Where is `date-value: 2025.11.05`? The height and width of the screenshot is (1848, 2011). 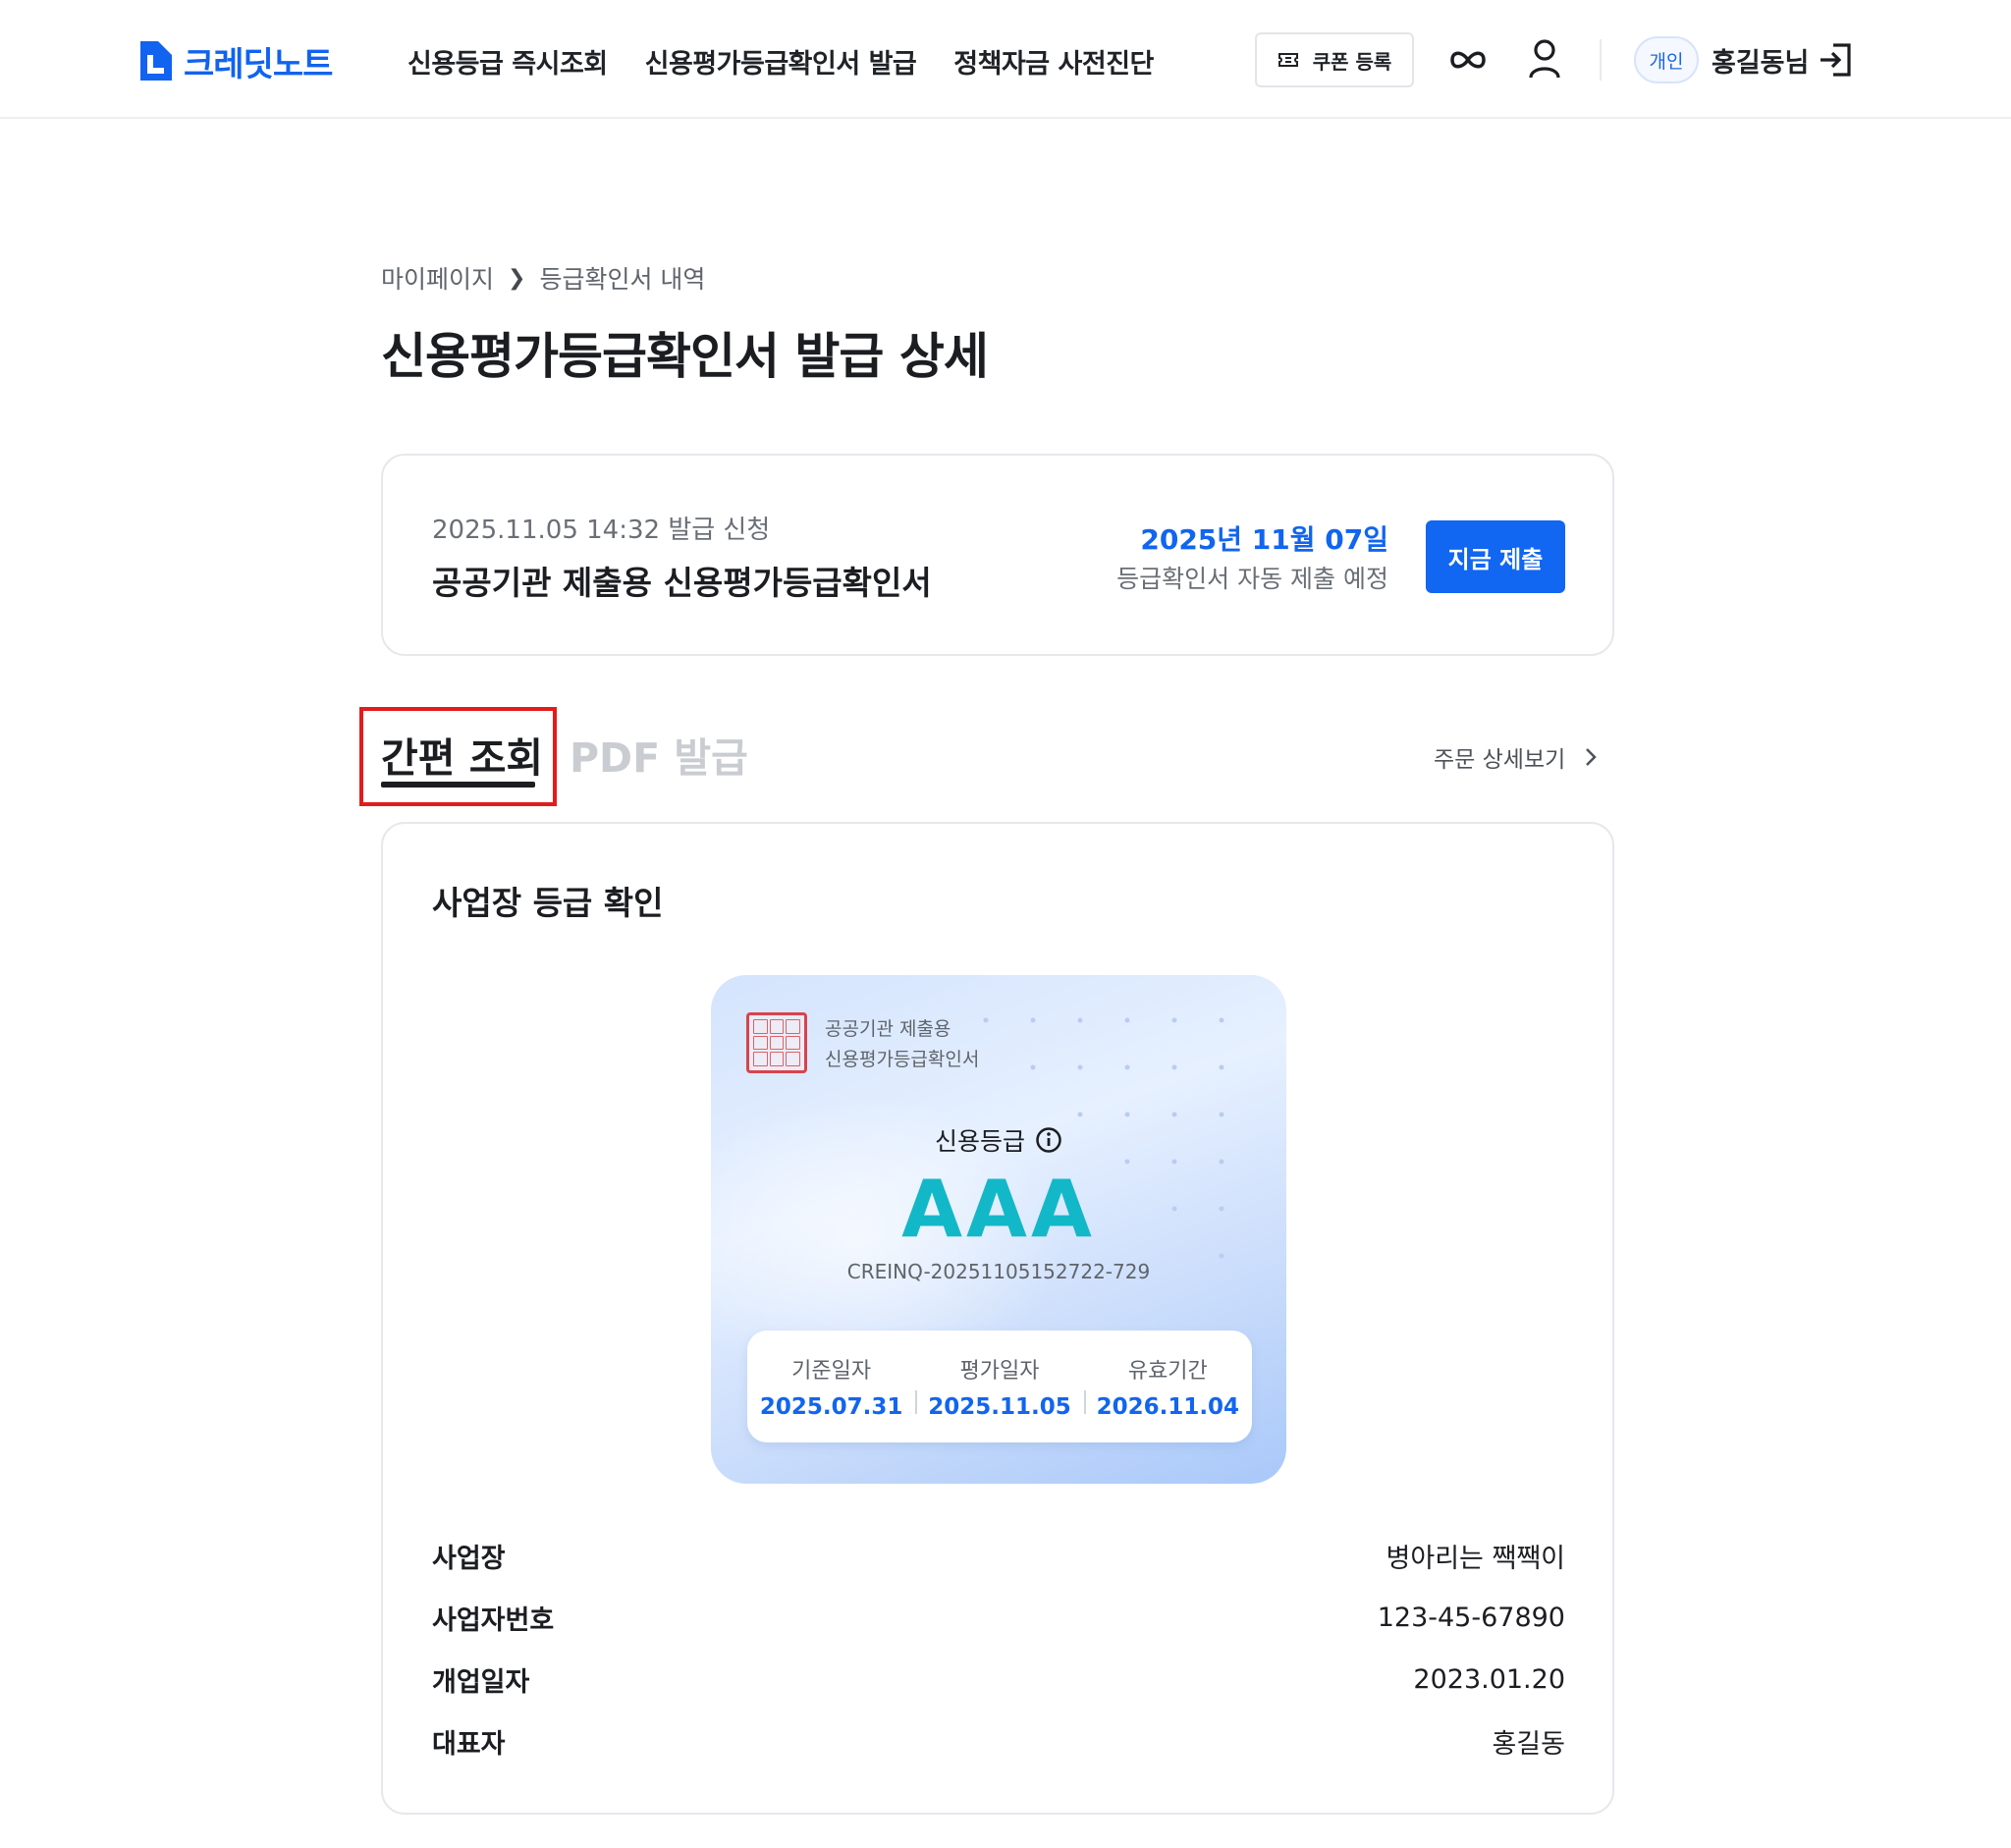 date-value: 2025.11.05 is located at coordinates (999, 1407).